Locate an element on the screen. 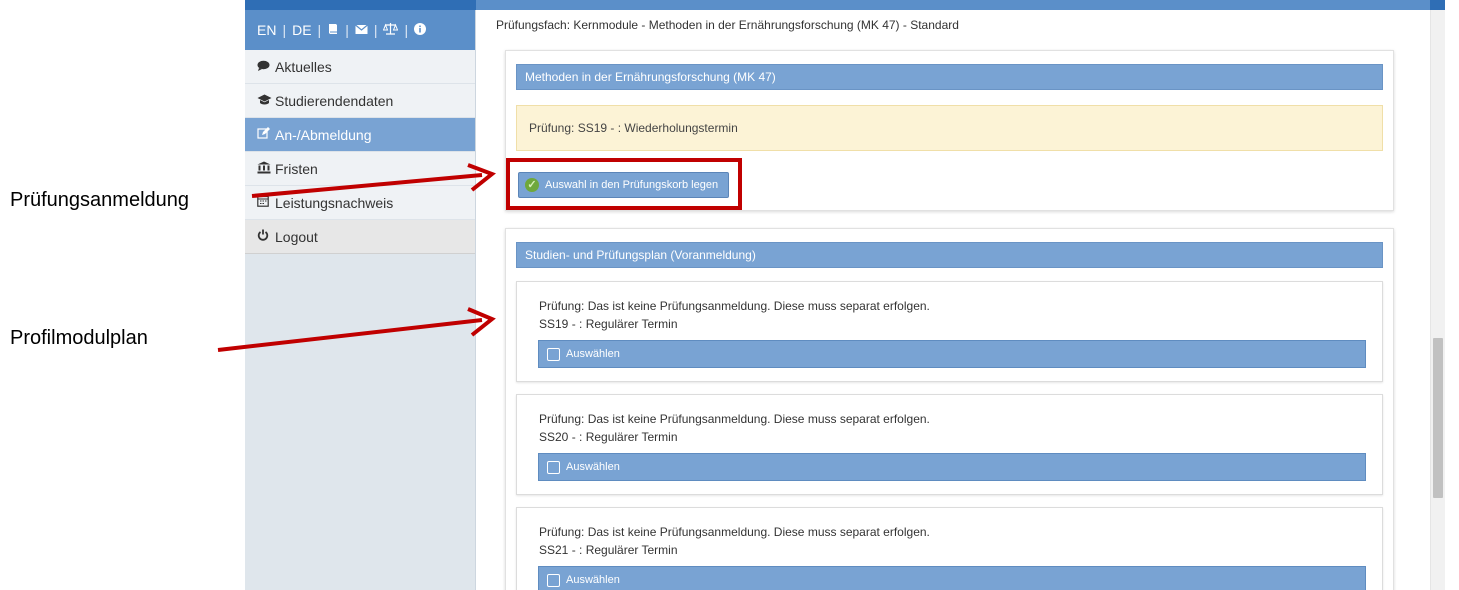 The image size is (1459, 590). sidebar-item-aktuelles: Aktuelles is located at coordinates (360, 67).